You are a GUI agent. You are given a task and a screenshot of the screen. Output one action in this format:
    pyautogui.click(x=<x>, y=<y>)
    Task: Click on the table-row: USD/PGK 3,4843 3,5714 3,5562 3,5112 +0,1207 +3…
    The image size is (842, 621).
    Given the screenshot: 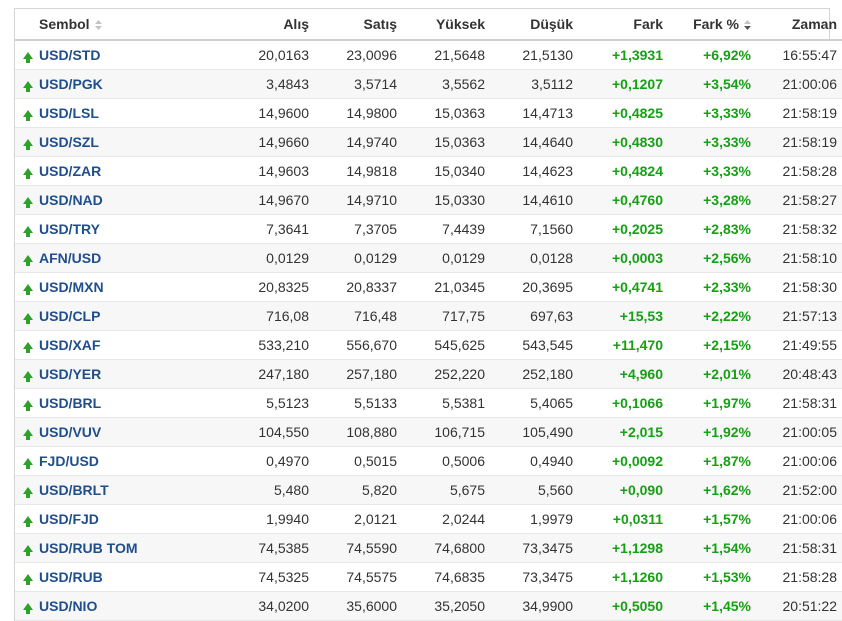 What is the action you would take?
    pyautogui.click(x=428, y=84)
    